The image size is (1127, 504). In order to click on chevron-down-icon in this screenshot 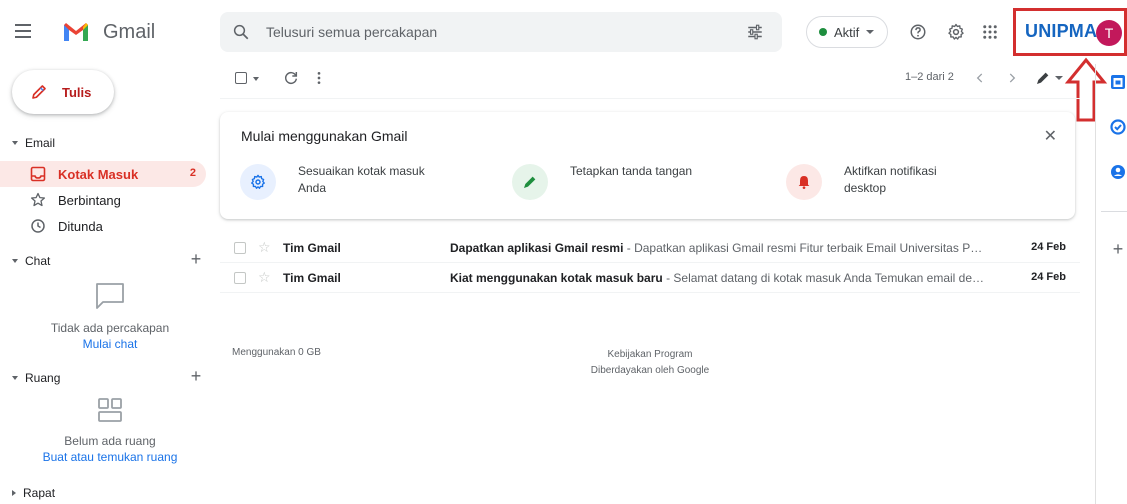, I will do `click(1059, 78)`.